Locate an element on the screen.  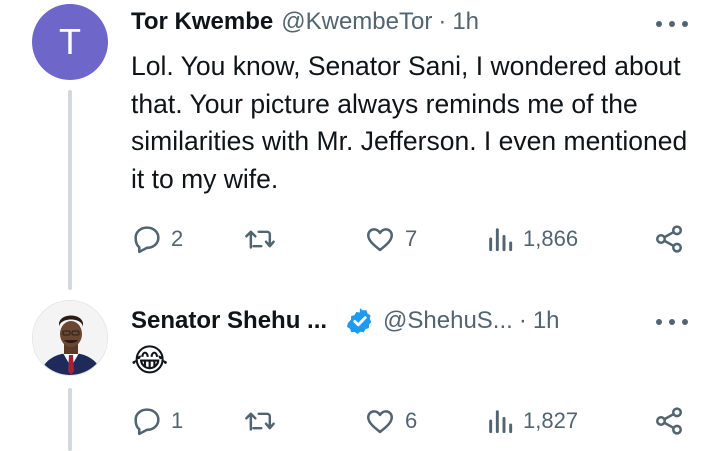
tweet-header: Tor Kwembe @KwembeTor · 1h is located at coordinates (305, 22).